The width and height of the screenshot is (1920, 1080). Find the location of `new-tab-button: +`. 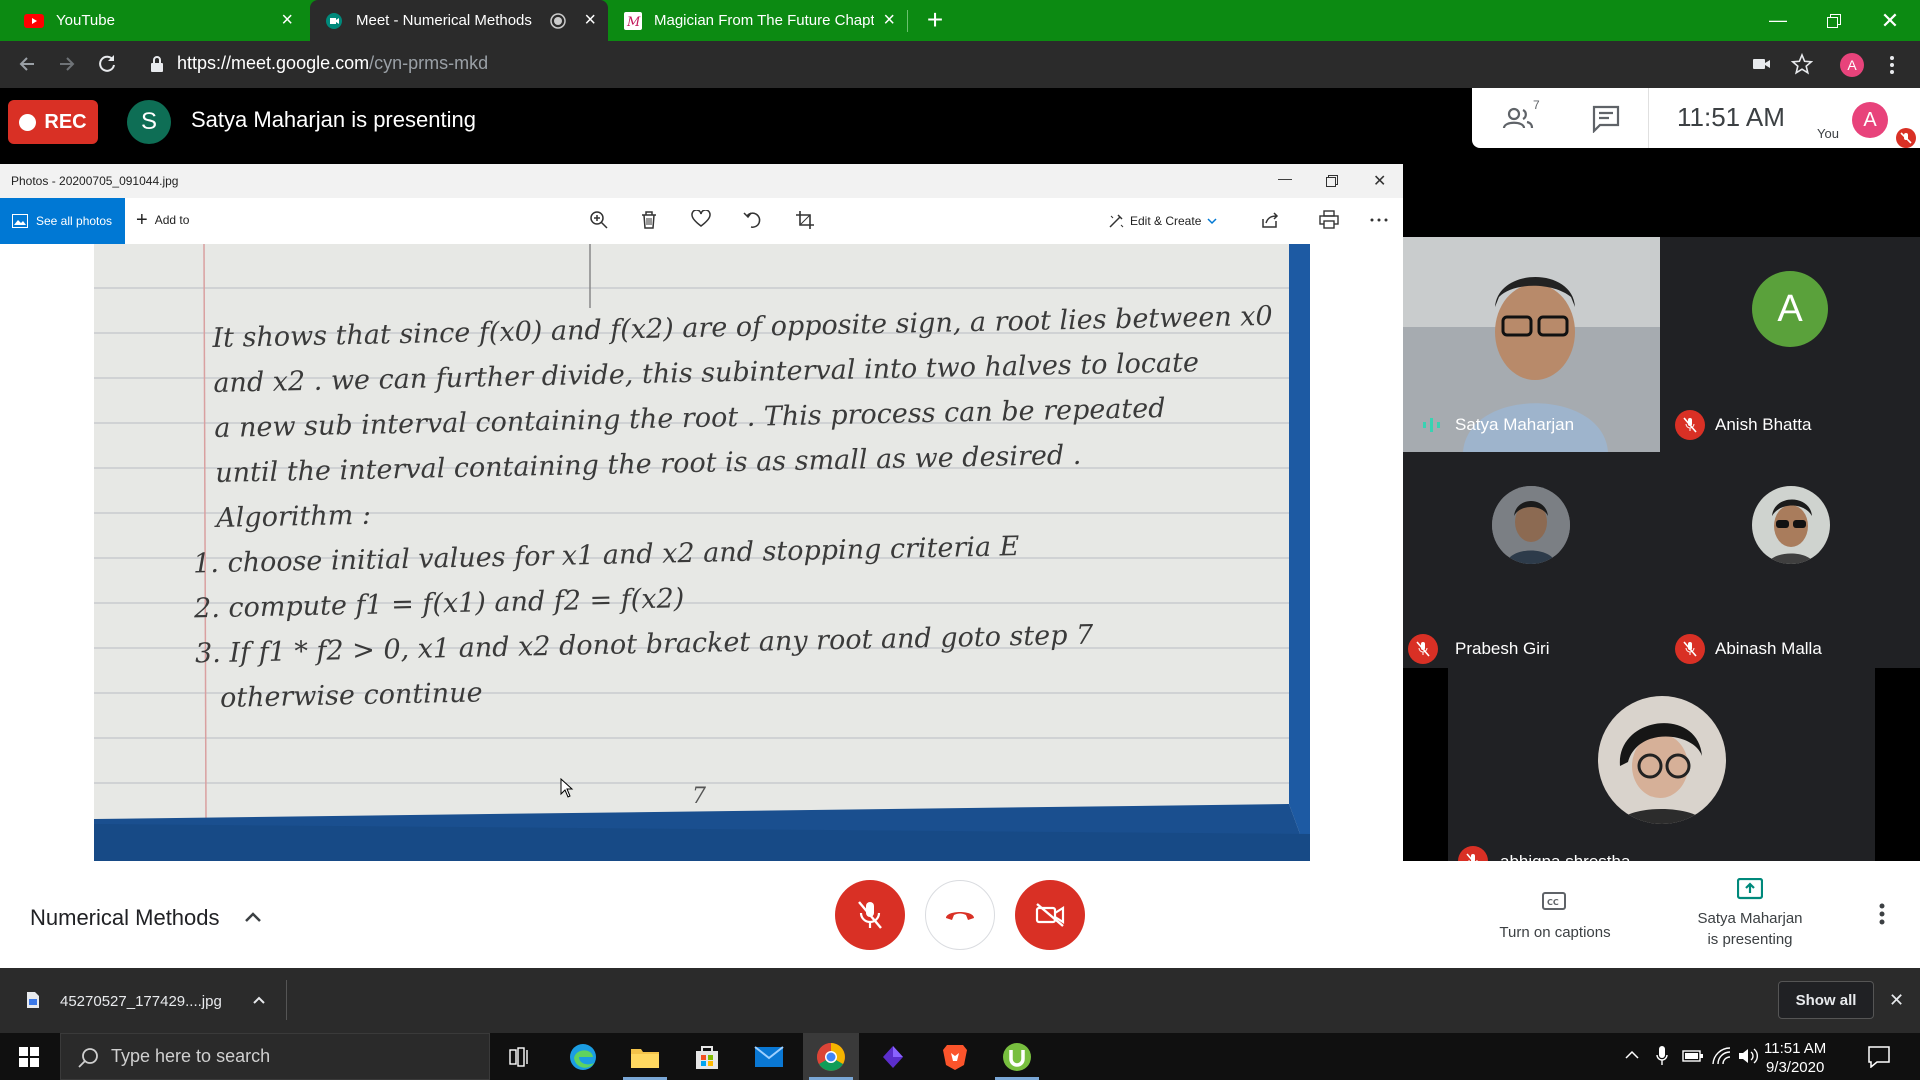

new-tab-button: + is located at coordinates (935, 21).